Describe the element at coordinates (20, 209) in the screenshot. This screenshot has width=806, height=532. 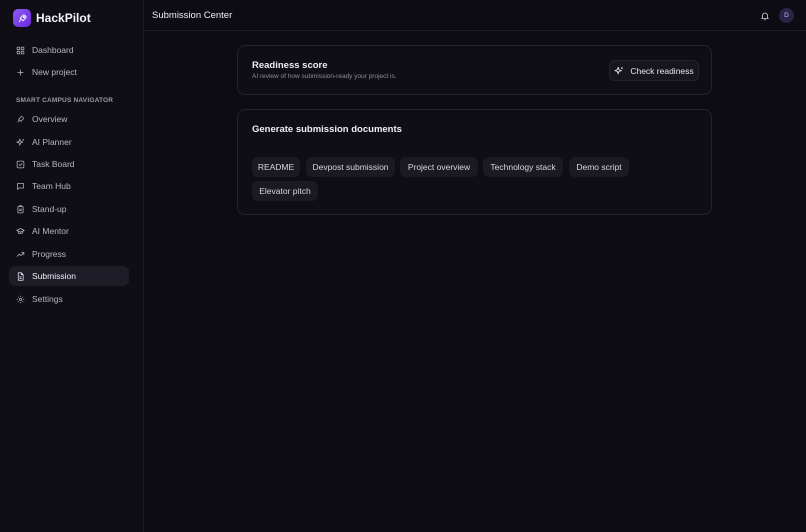
I see `clipboard-icon` at that location.